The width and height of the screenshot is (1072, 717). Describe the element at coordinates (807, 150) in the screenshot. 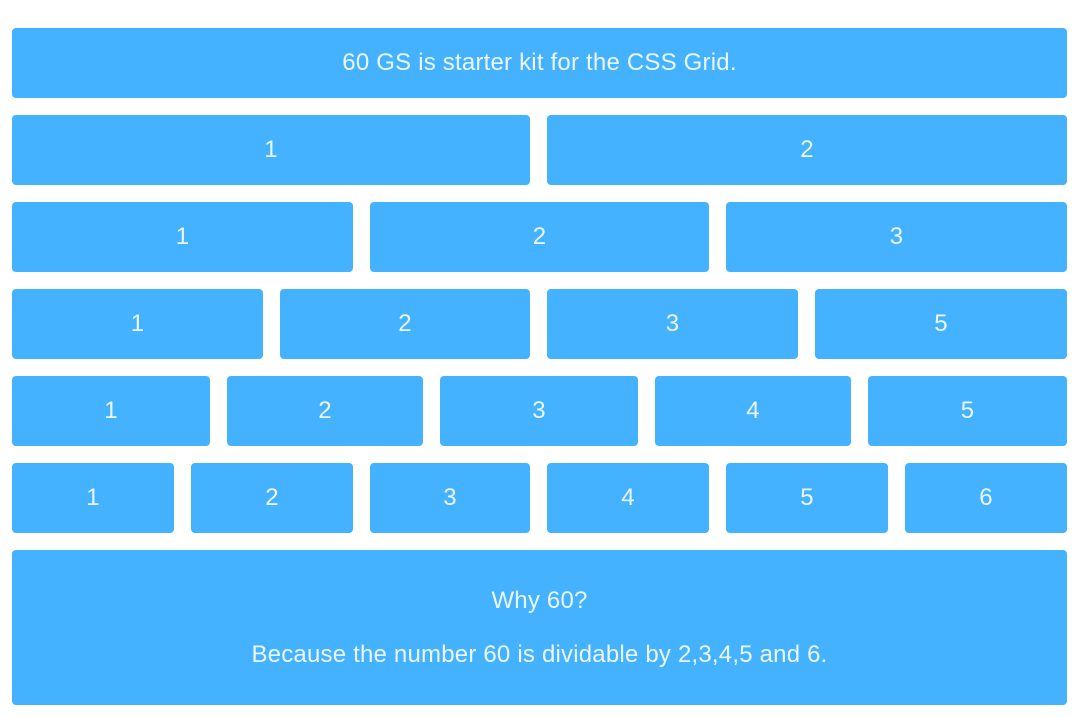

I see `row2-cell-2: 2` at that location.